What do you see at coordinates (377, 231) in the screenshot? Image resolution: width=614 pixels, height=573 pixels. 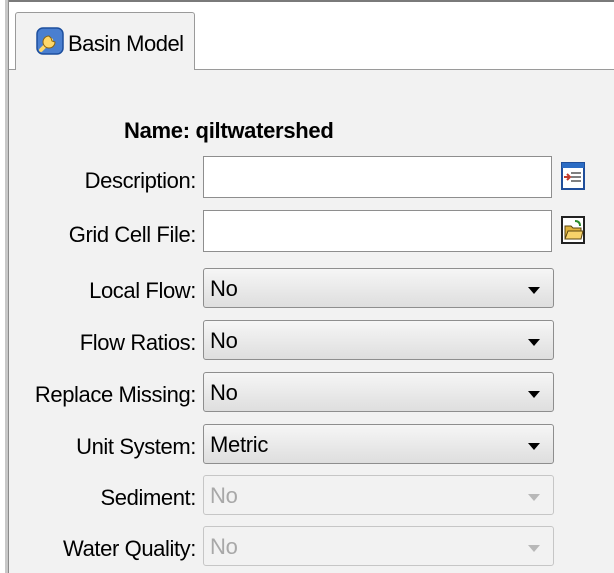 I see `grid-cell-file-field` at bounding box center [377, 231].